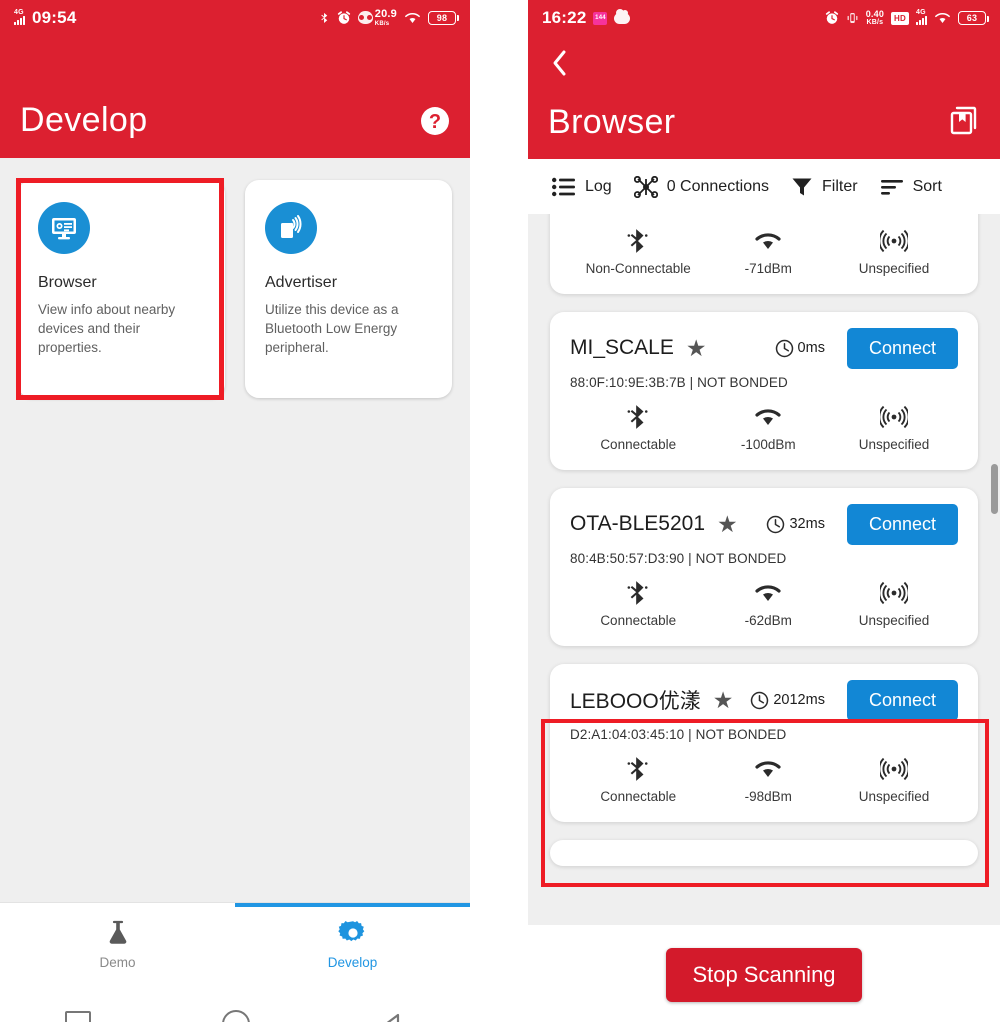 The image size is (1000, 1022). Describe the element at coordinates (831, 17) in the screenshot. I see `alarm-icon` at that location.